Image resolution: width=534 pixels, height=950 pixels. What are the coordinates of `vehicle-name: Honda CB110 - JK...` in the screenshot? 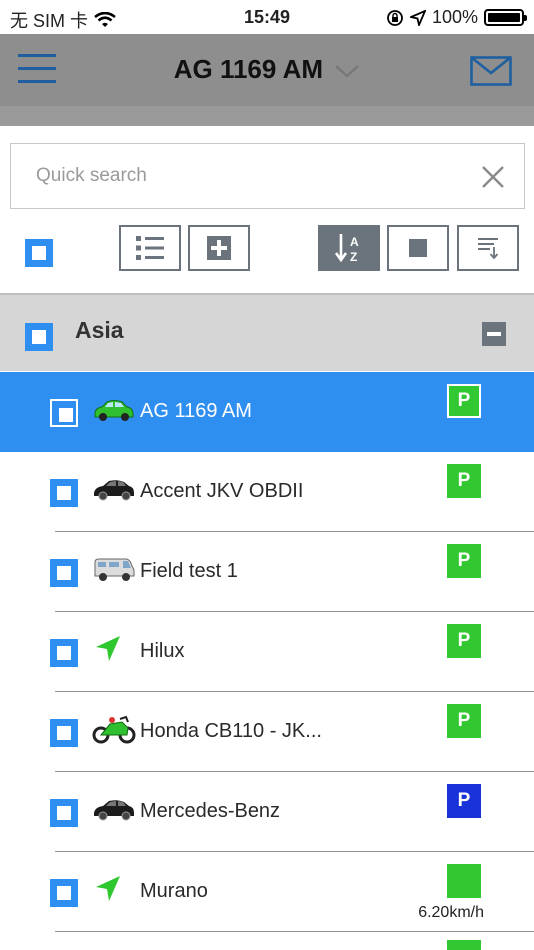 It's located at (231, 731).